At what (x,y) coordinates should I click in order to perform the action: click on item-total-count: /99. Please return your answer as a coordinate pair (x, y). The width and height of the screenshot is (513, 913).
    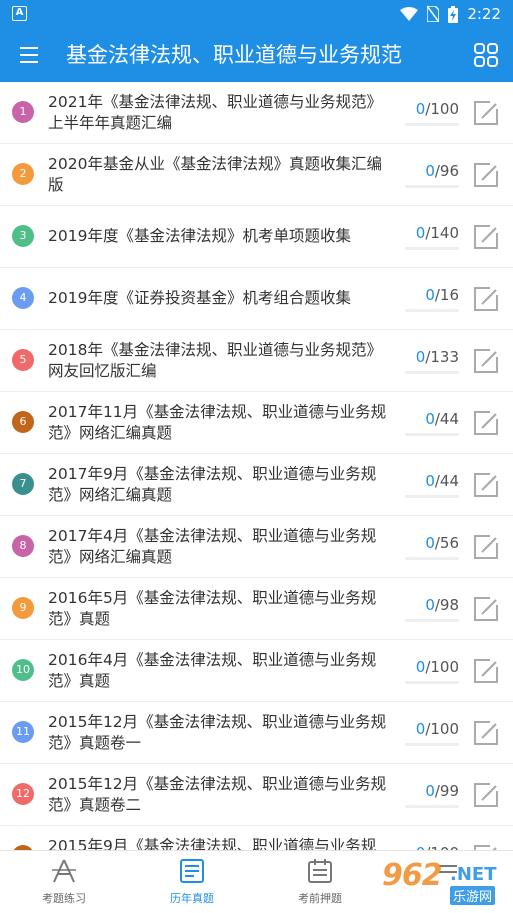
    Looking at the image, I should click on (446, 791).